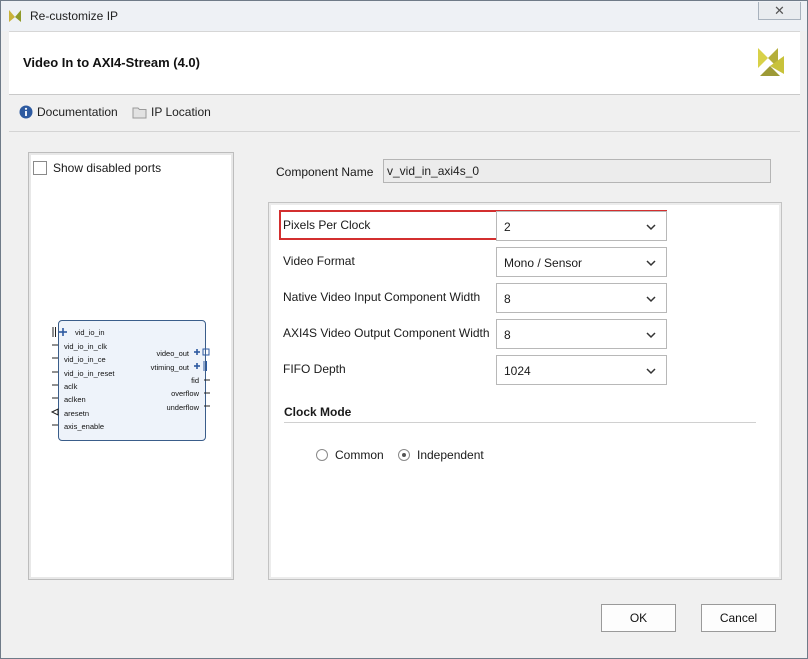 This screenshot has width=808, height=659. Describe the element at coordinates (520, 422) in the screenshot. I see `section-divider` at that location.